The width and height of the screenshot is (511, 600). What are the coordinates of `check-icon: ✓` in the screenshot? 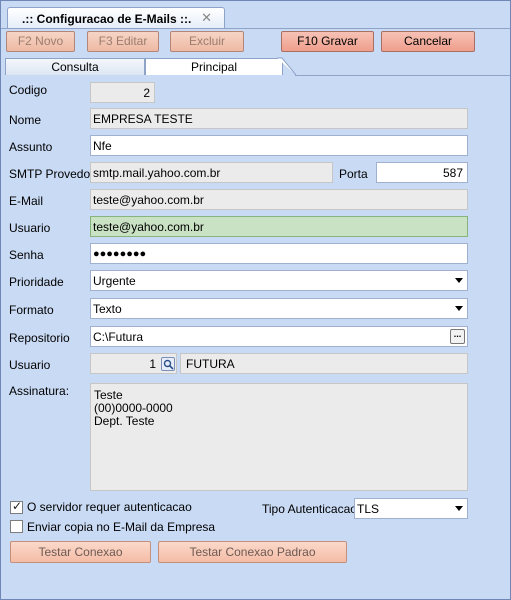 It's located at (17, 506).